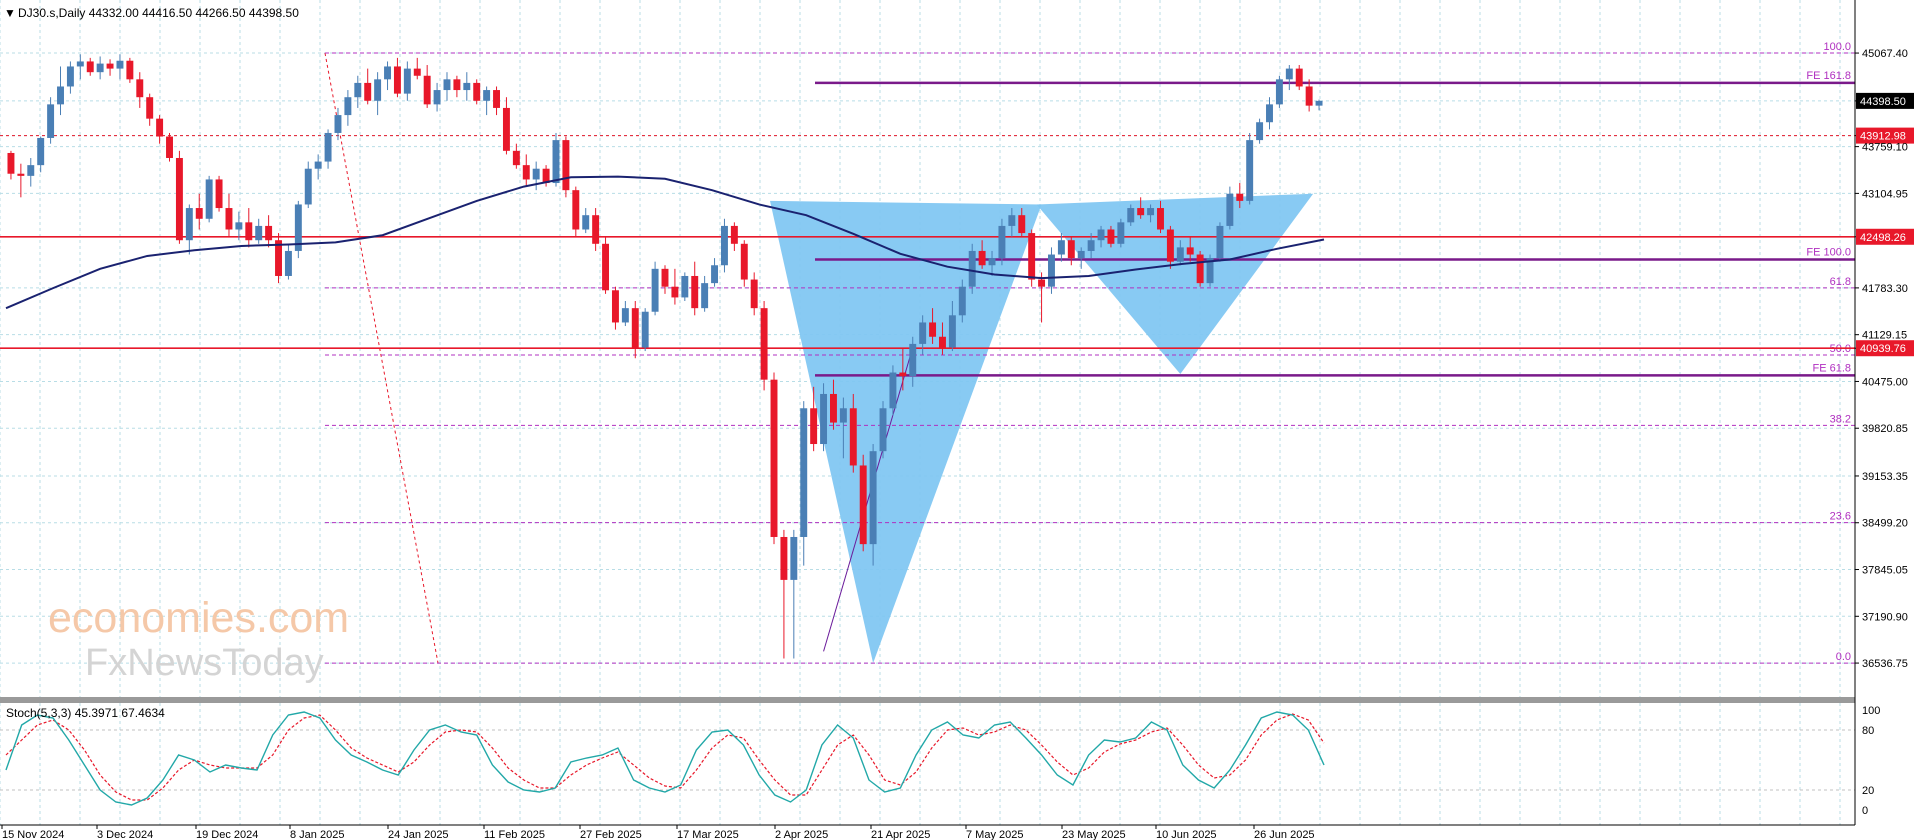 The image size is (1916, 840). What do you see at coordinates (611, 834) in the screenshot?
I see `time-label: 27 Feb 2025` at bounding box center [611, 834].